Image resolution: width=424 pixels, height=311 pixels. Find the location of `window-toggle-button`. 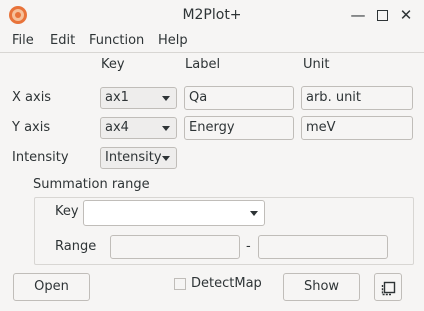

window-toggle-button is located at coordinates (388, 287).